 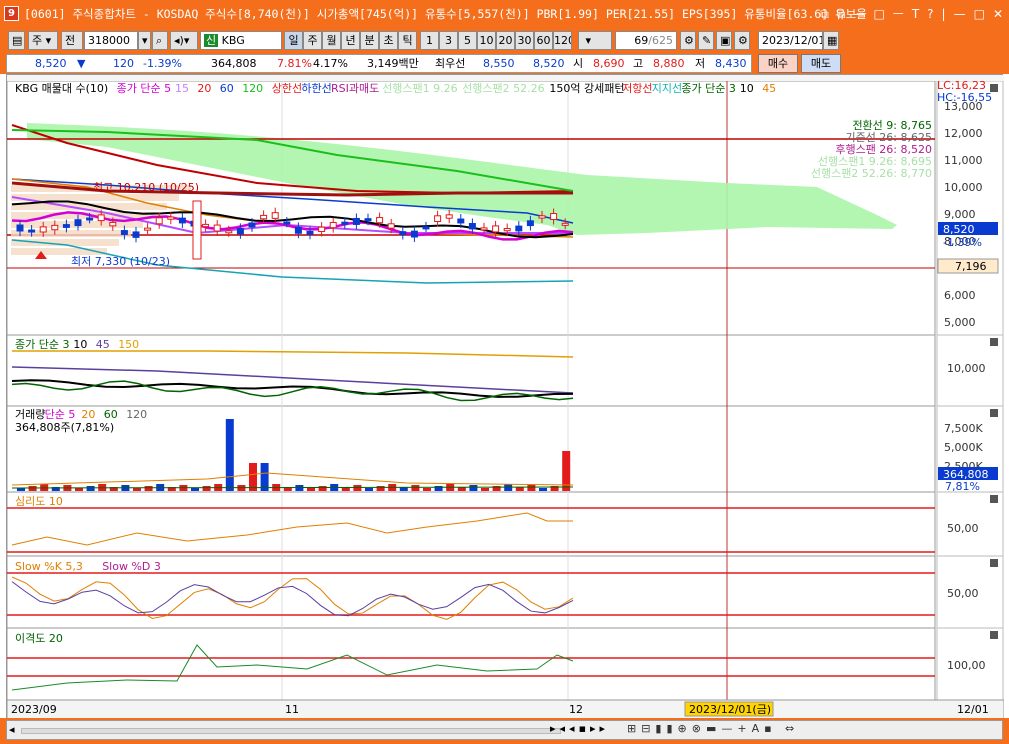 I want to click on interval-tab-5: 5, so click(x=467, y=40).